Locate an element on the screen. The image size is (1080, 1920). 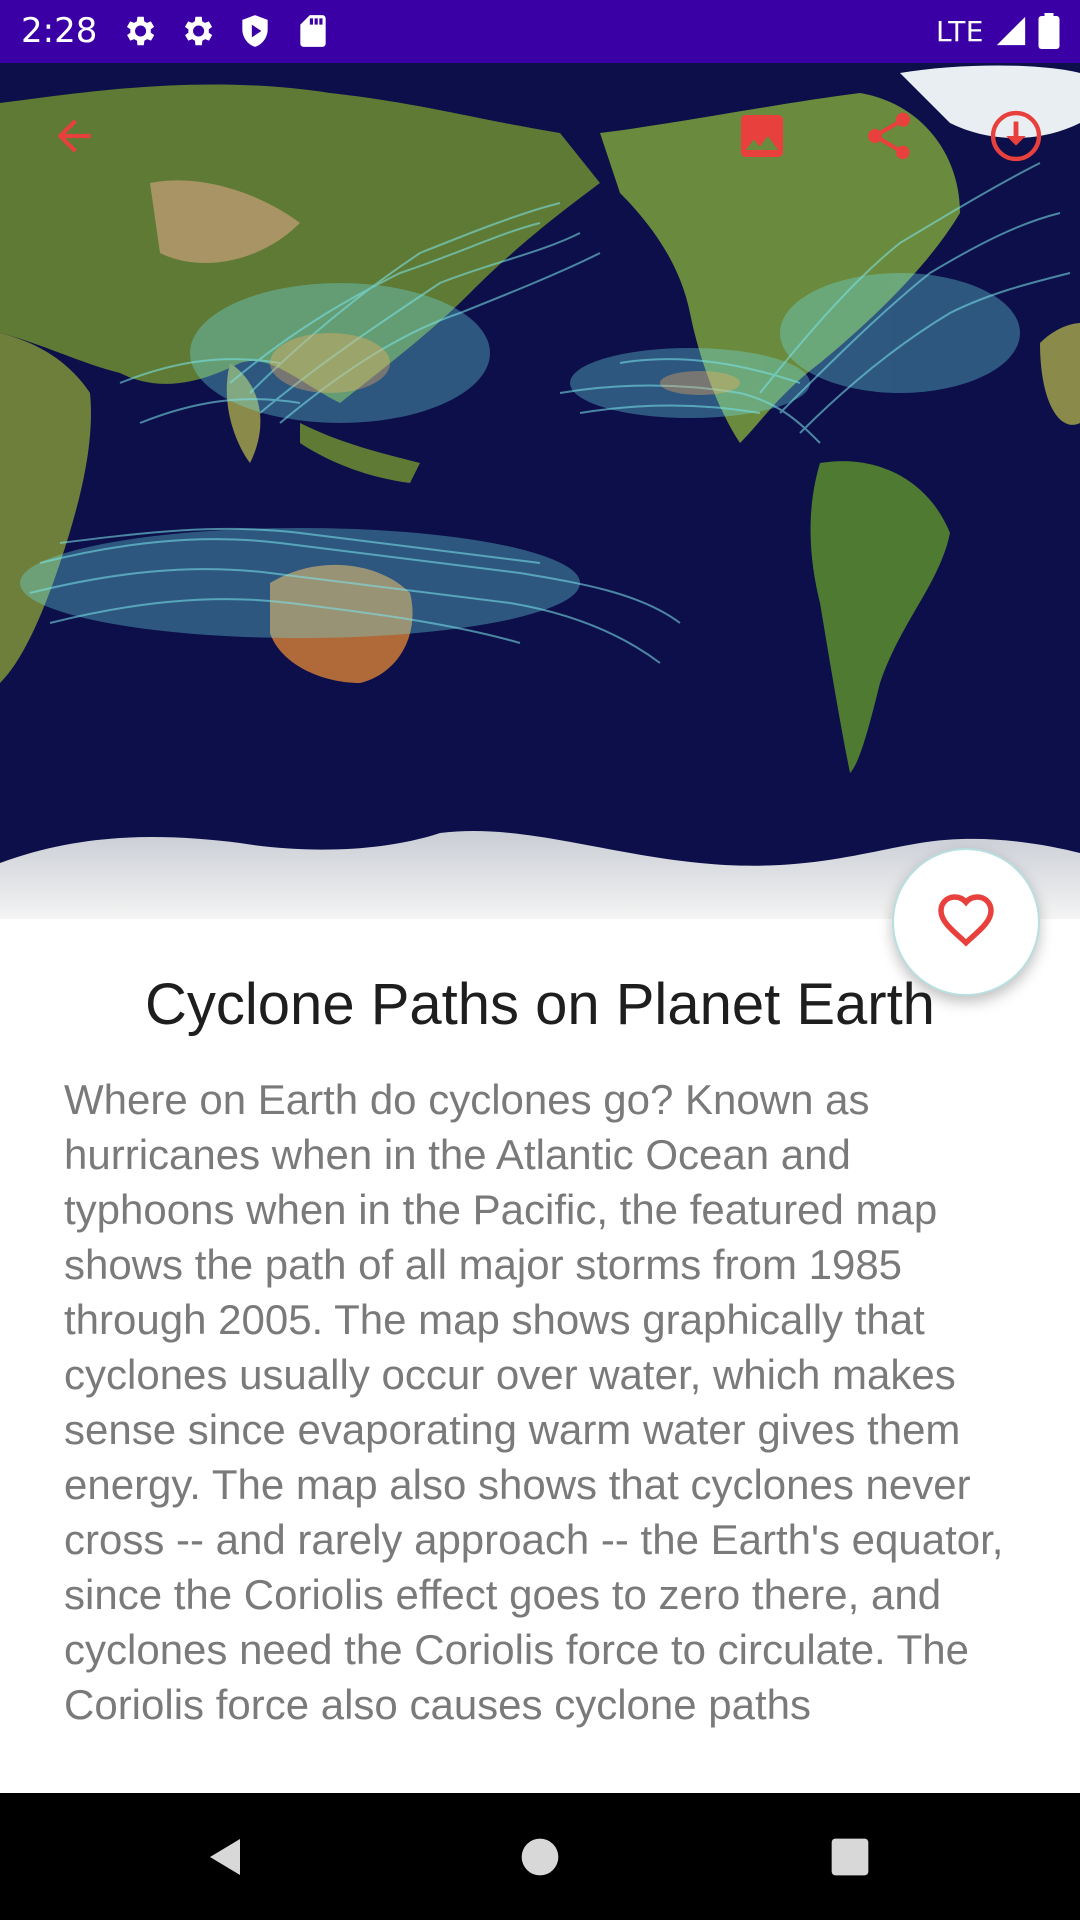
share-icon is located at coordinates (889, 136).